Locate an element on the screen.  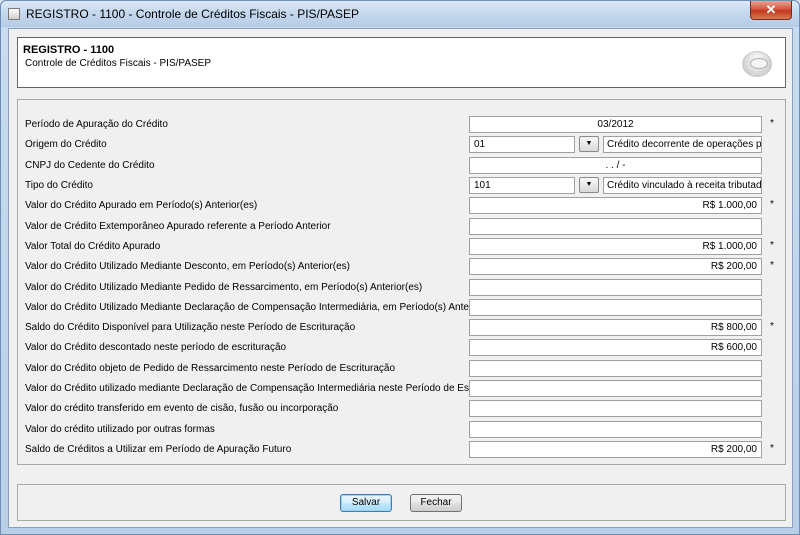
periodo-apuracao-input: 03/2012 is located at coordinates (615, 124).